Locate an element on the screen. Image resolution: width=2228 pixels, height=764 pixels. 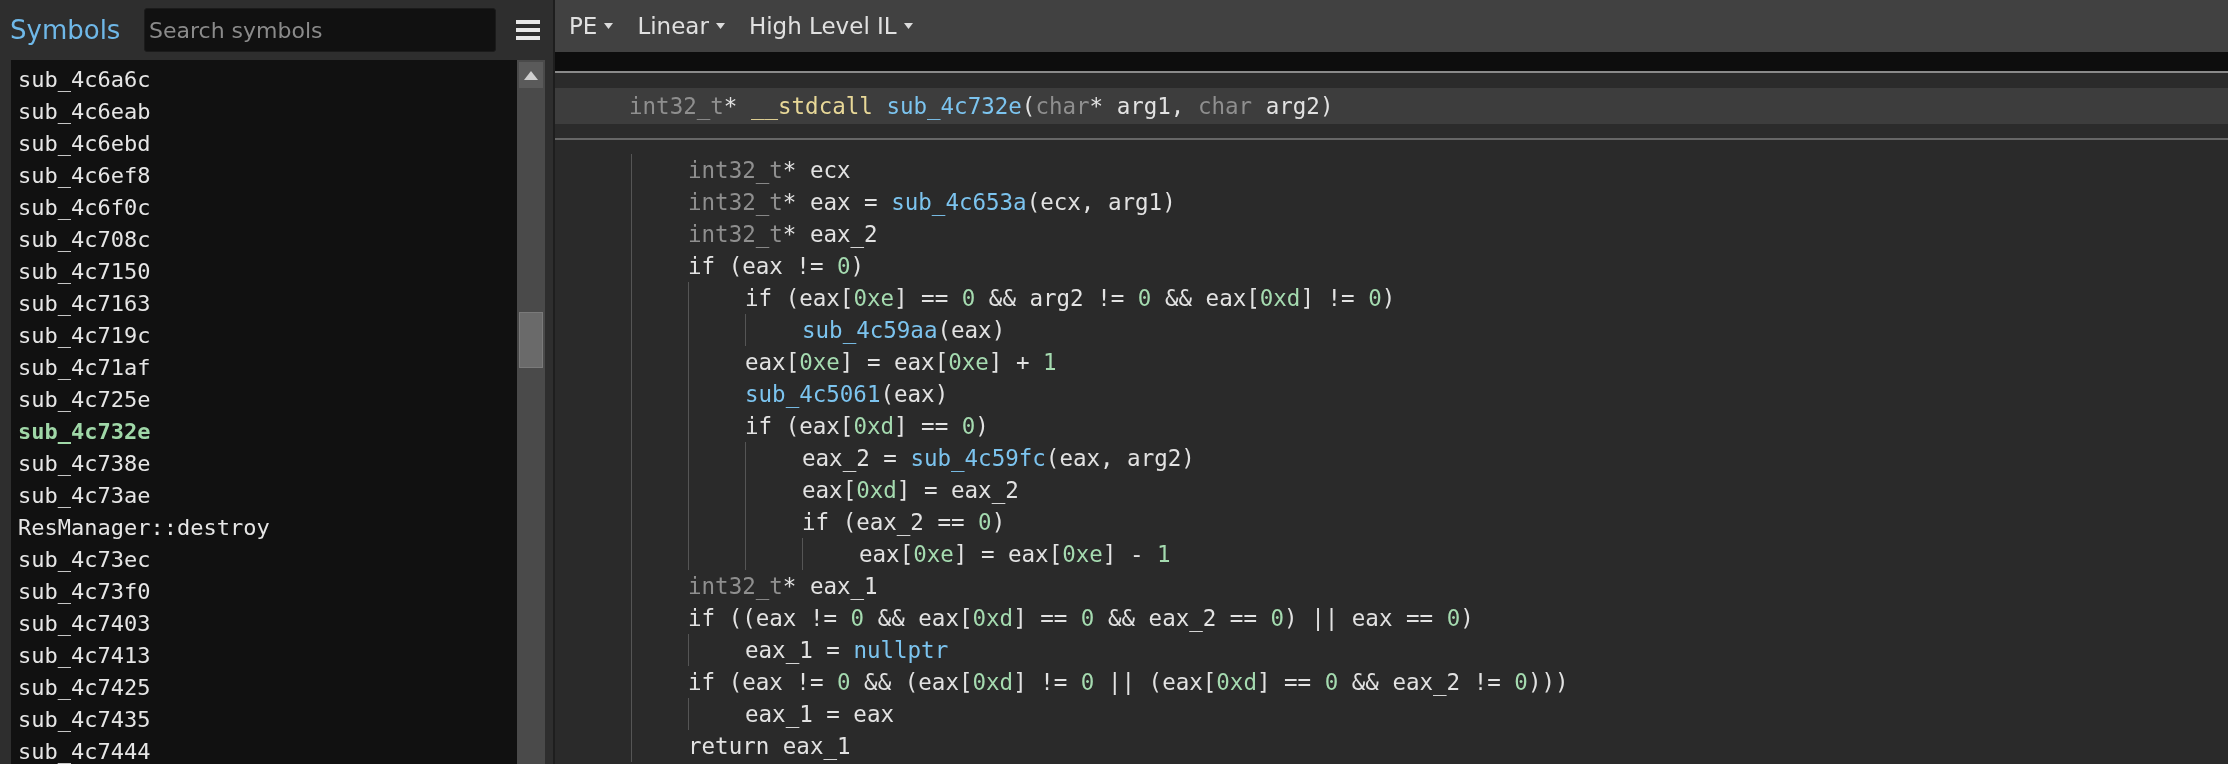
symbol-item: sub_4c73ae is located at coordinates (267, 496).